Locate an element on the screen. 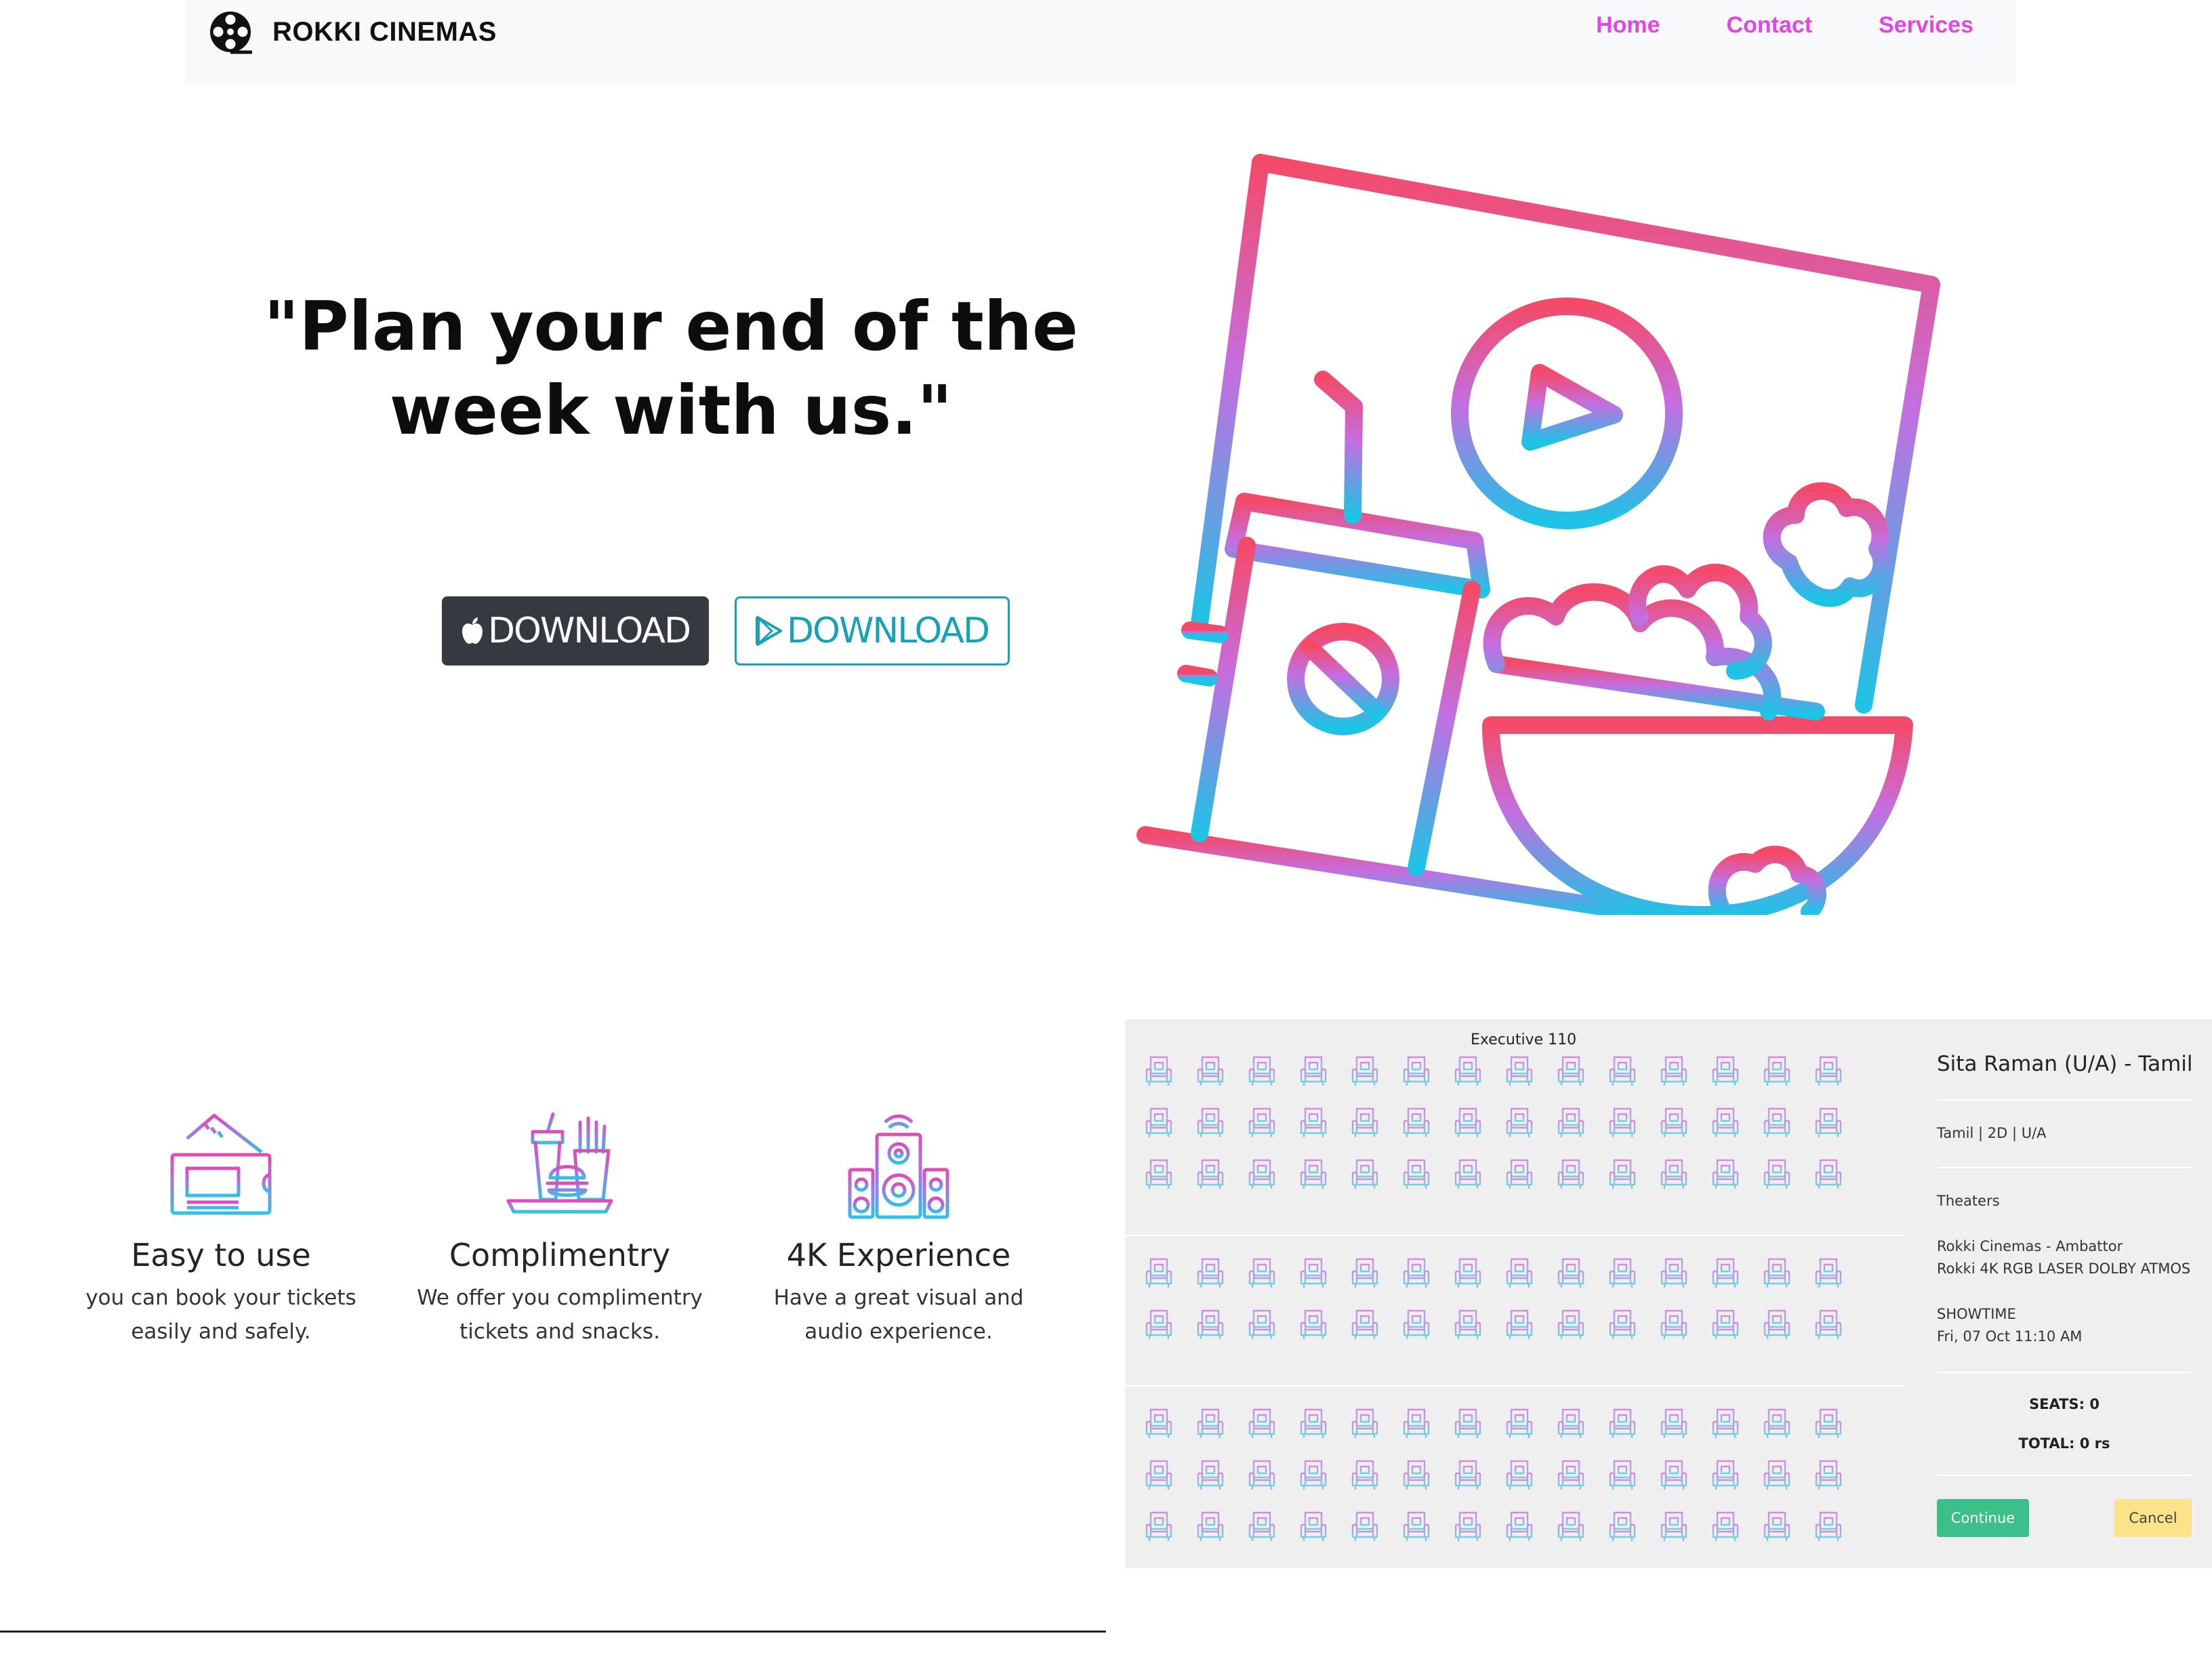  nav-link-services: Services is located at coordinates (1926, 26).